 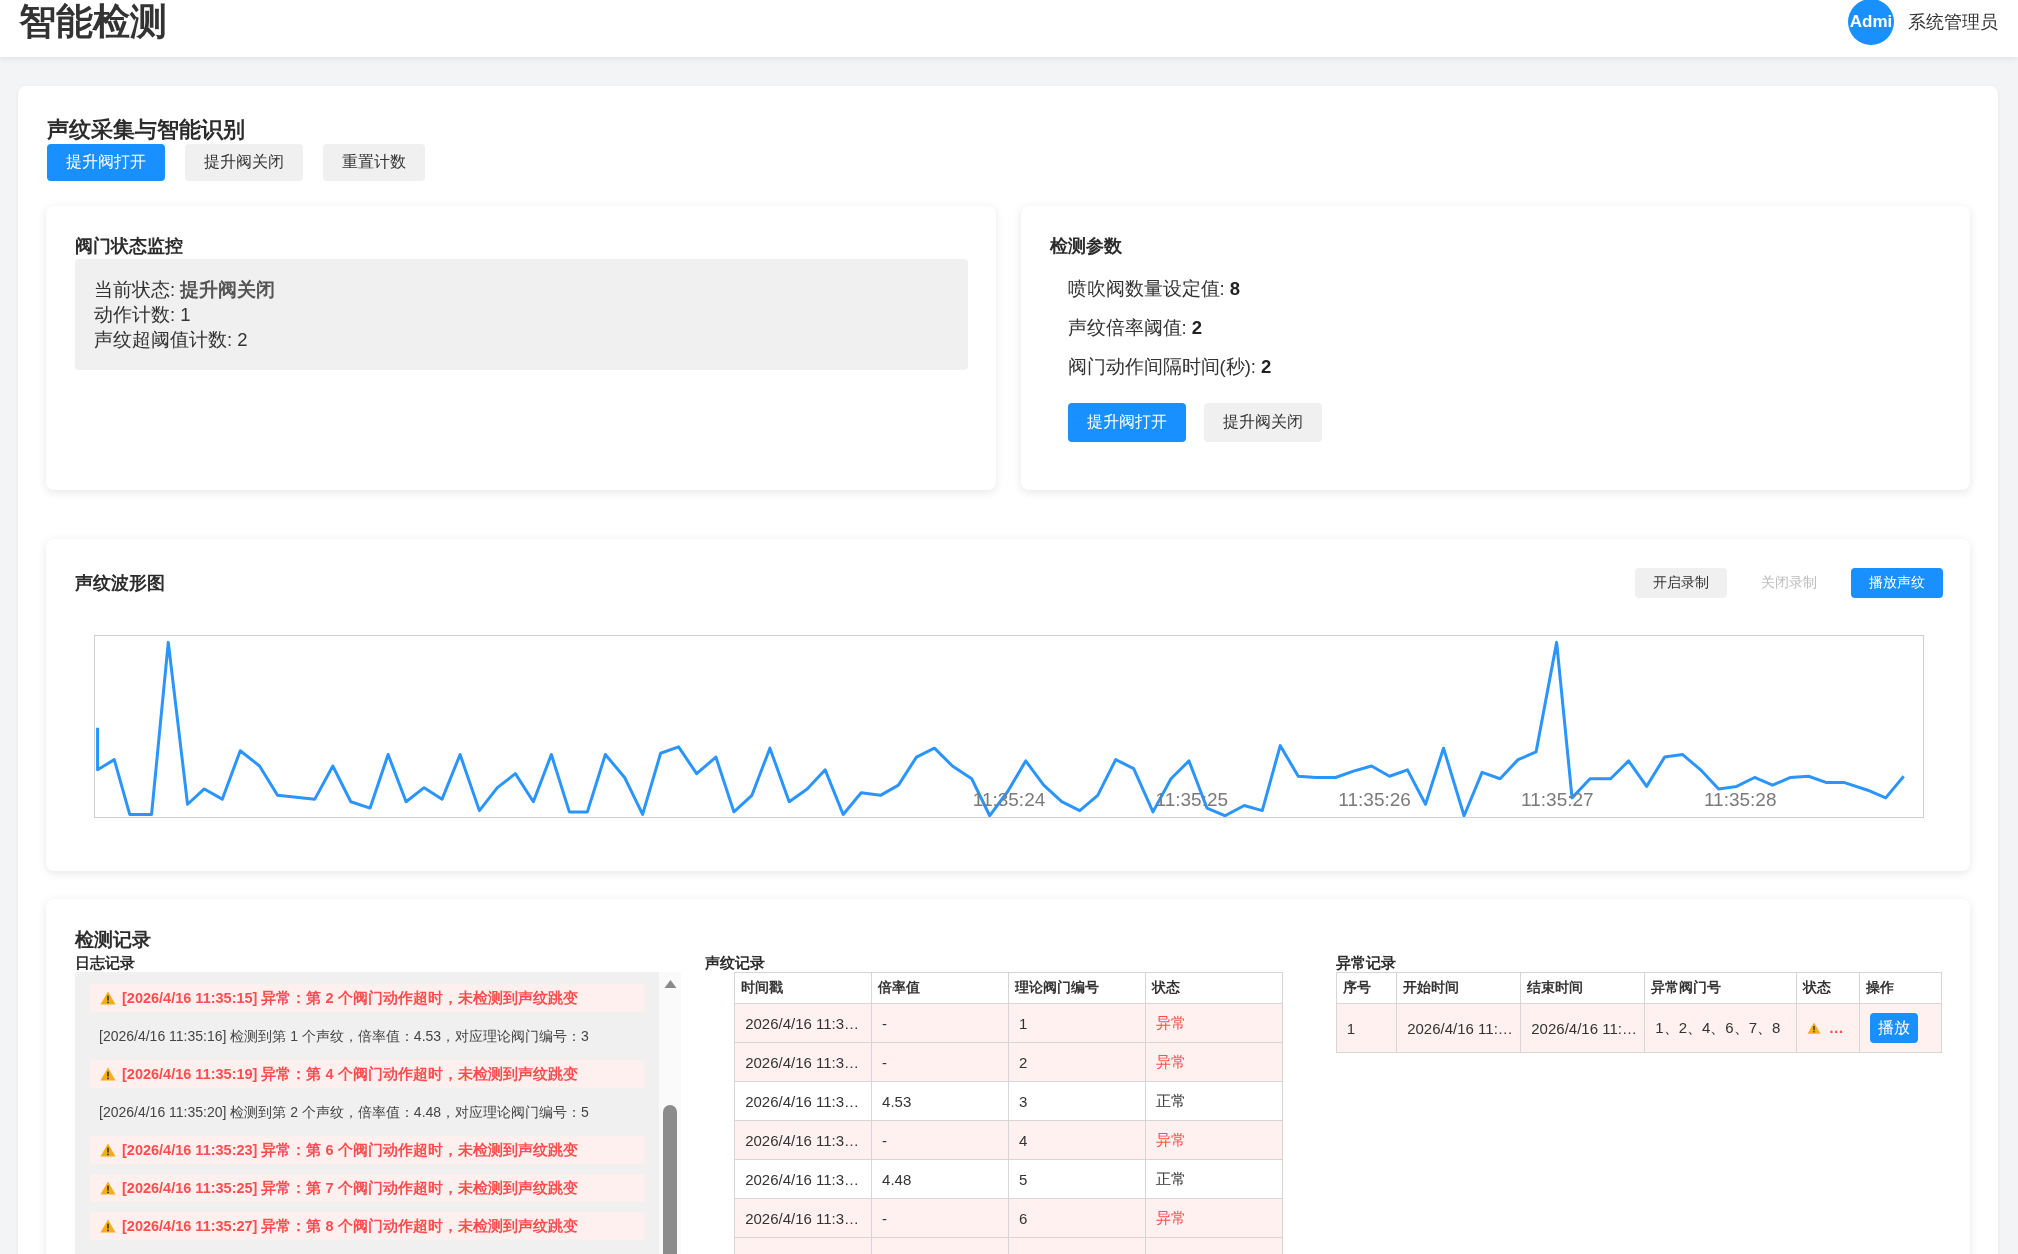 I want to click on log-text: [2026/4/16 11:35:20] 检测到第 2 个声纹，倍率值：4.48，对应理论阀门编号：5, so click(x=344, y=1112).